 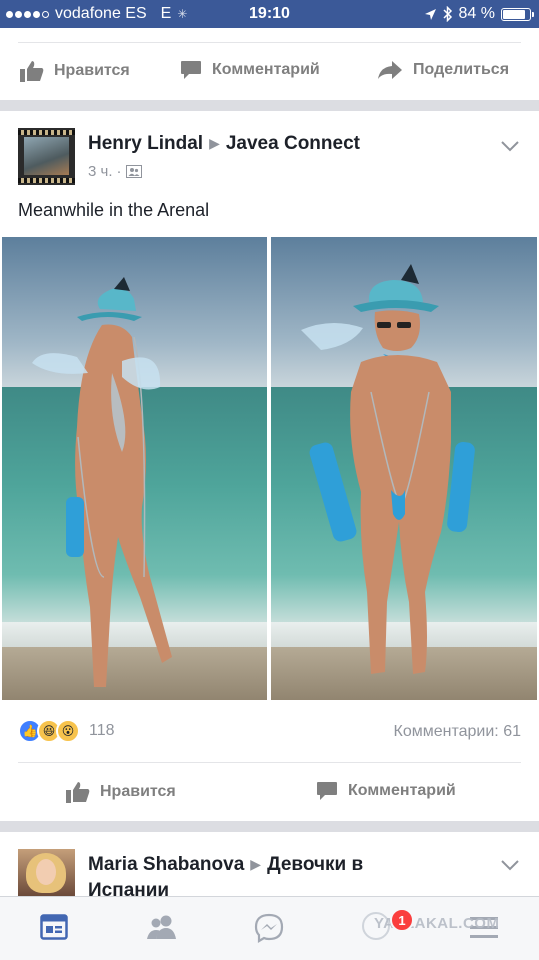 I want to click on share-label: Поделиться, so click(x=461, y=69).